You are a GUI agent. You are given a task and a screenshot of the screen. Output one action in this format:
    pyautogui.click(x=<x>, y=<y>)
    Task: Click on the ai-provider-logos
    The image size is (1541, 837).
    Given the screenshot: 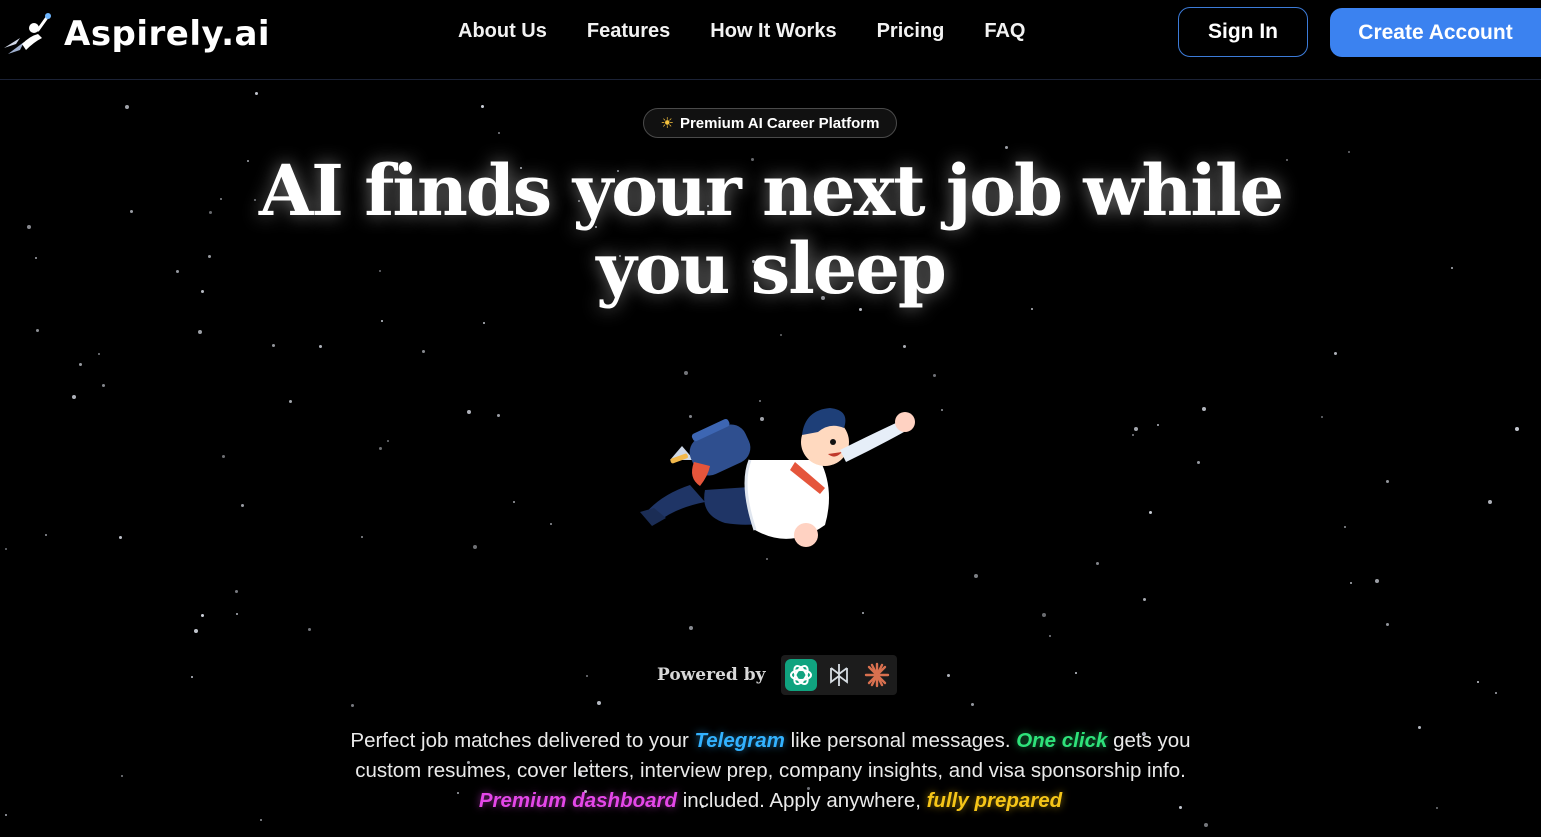 What is the action you would take?
    pyautogui.click(x=839, y=675)
    